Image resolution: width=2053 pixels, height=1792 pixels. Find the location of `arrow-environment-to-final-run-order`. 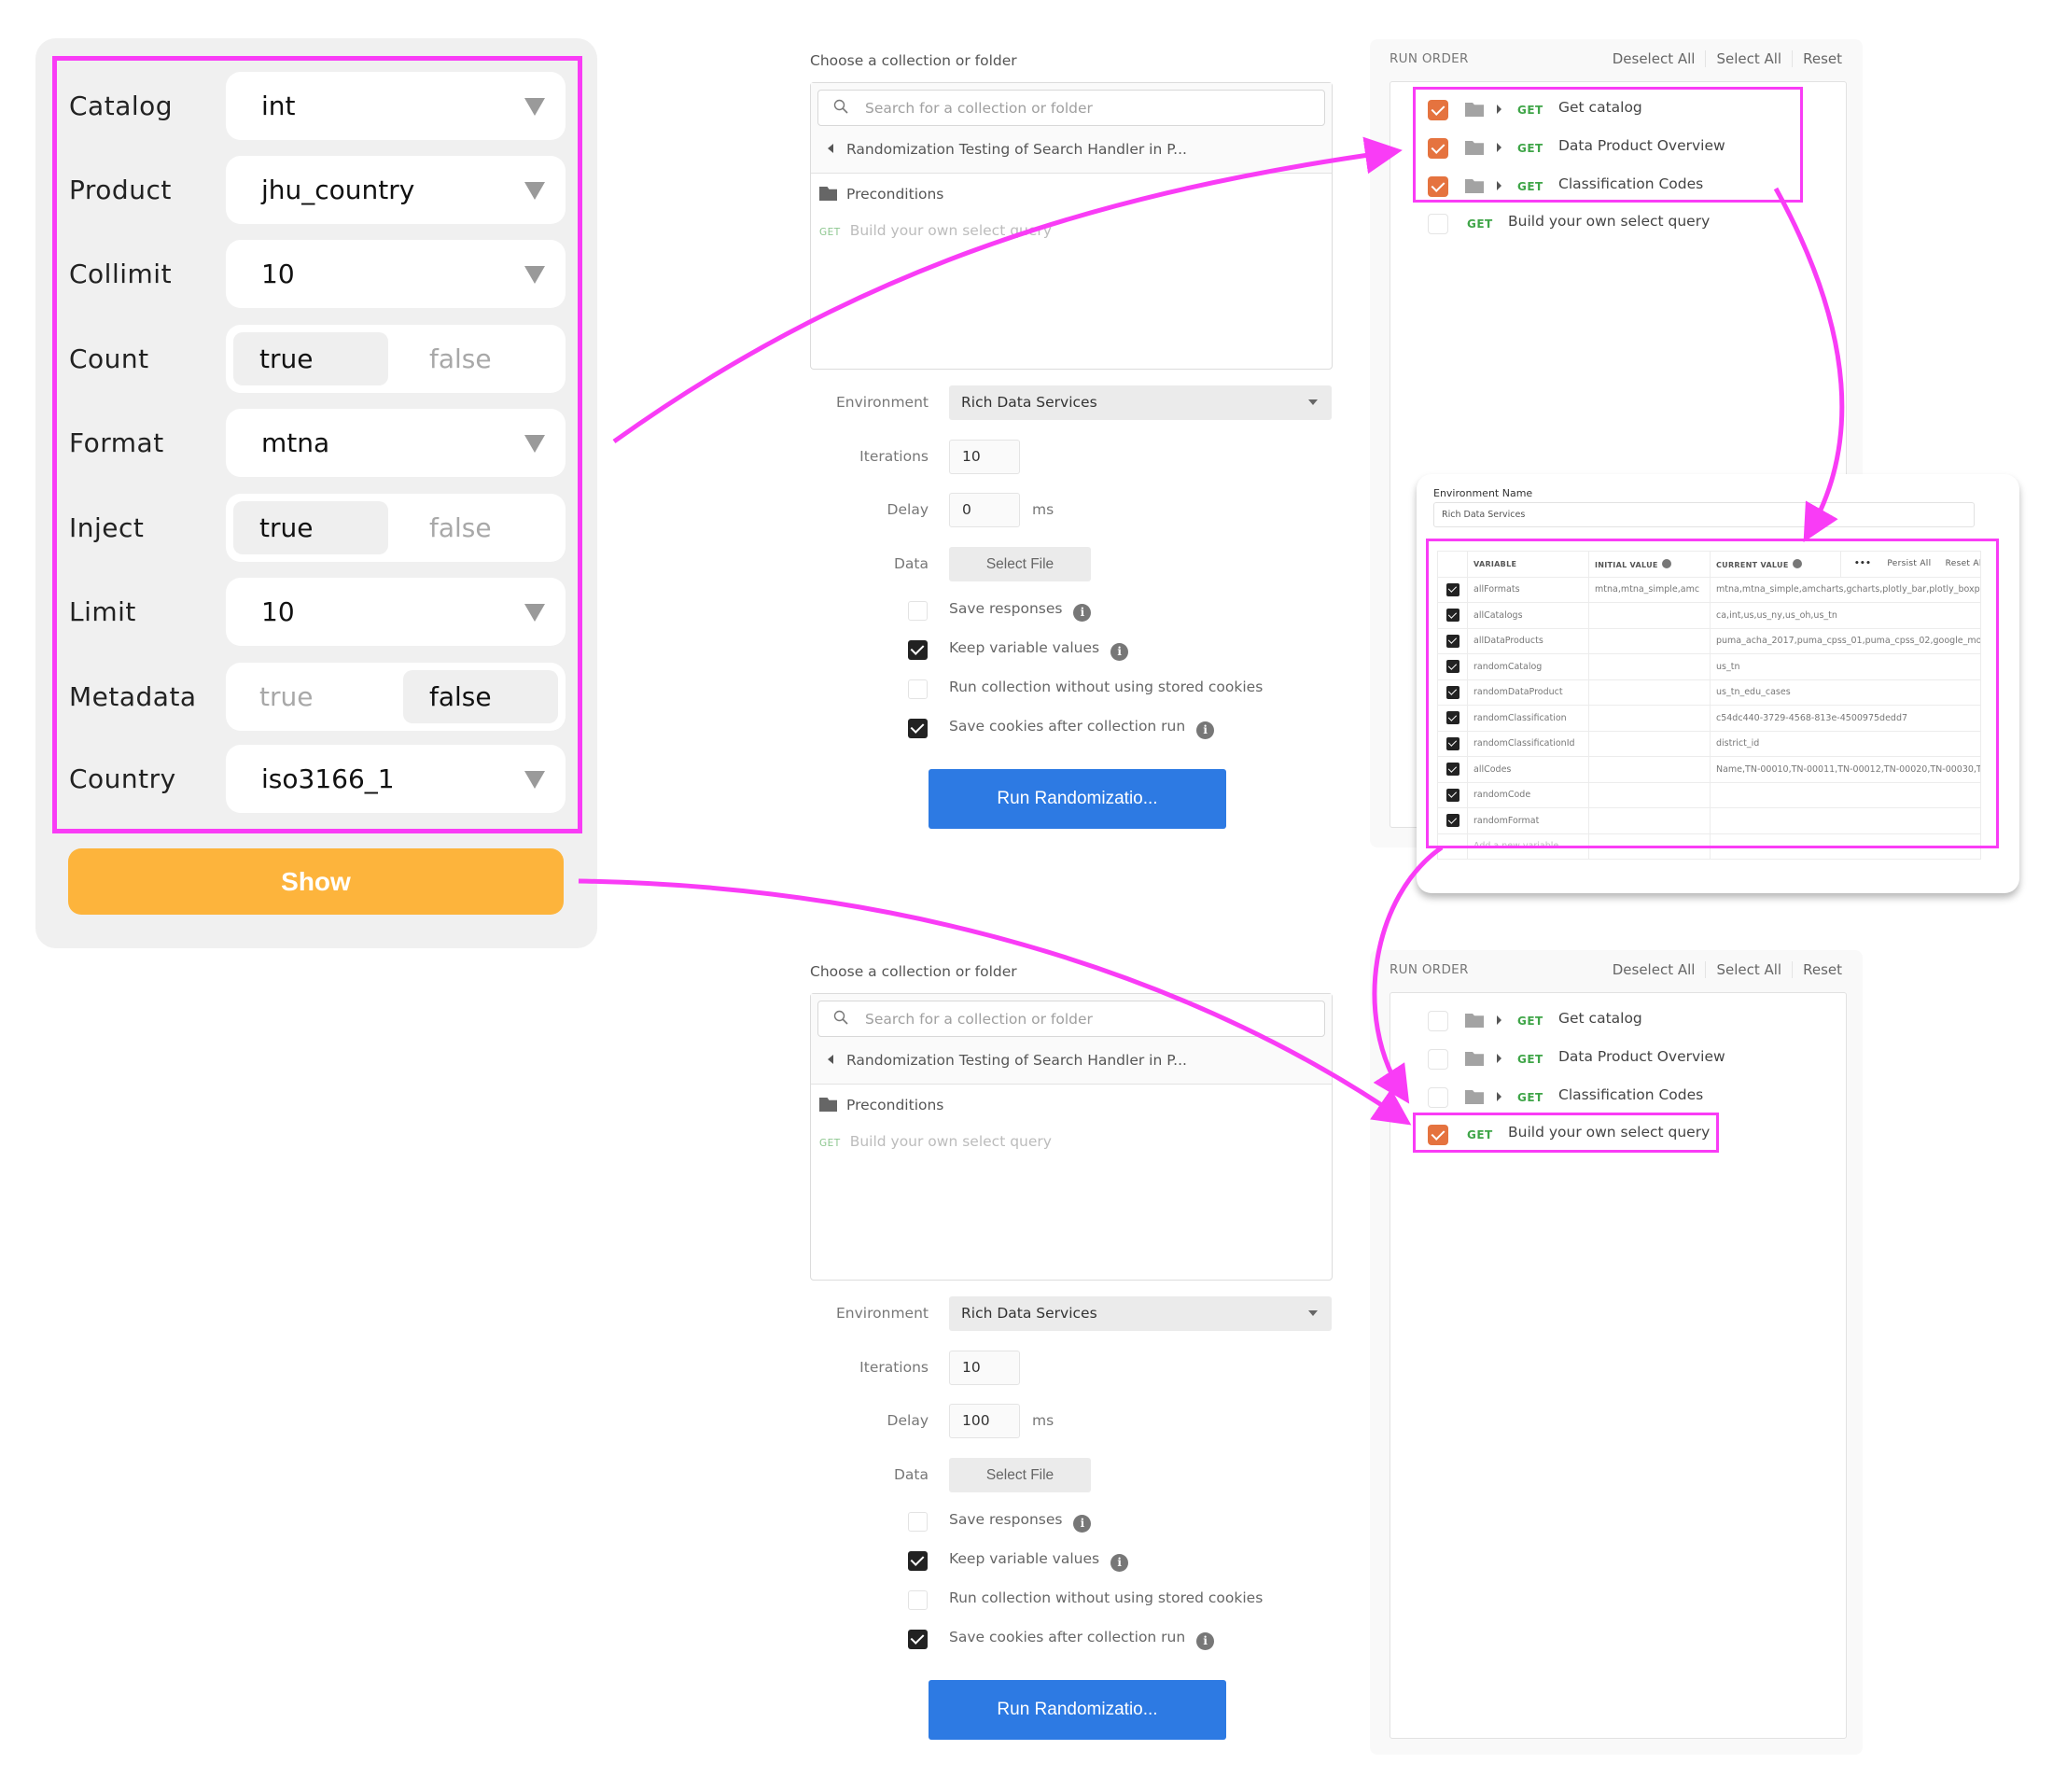

arrow-environment-to-final-run-order is located at coordinates (1408, 974).